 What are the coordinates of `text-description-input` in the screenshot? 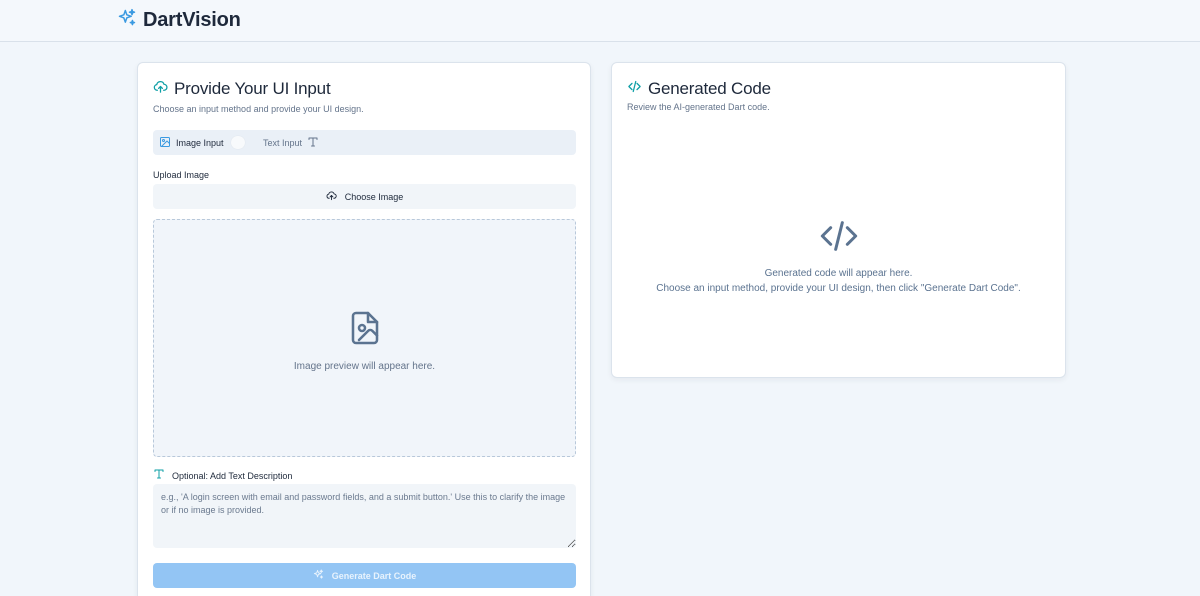 It's located at (364, 516).